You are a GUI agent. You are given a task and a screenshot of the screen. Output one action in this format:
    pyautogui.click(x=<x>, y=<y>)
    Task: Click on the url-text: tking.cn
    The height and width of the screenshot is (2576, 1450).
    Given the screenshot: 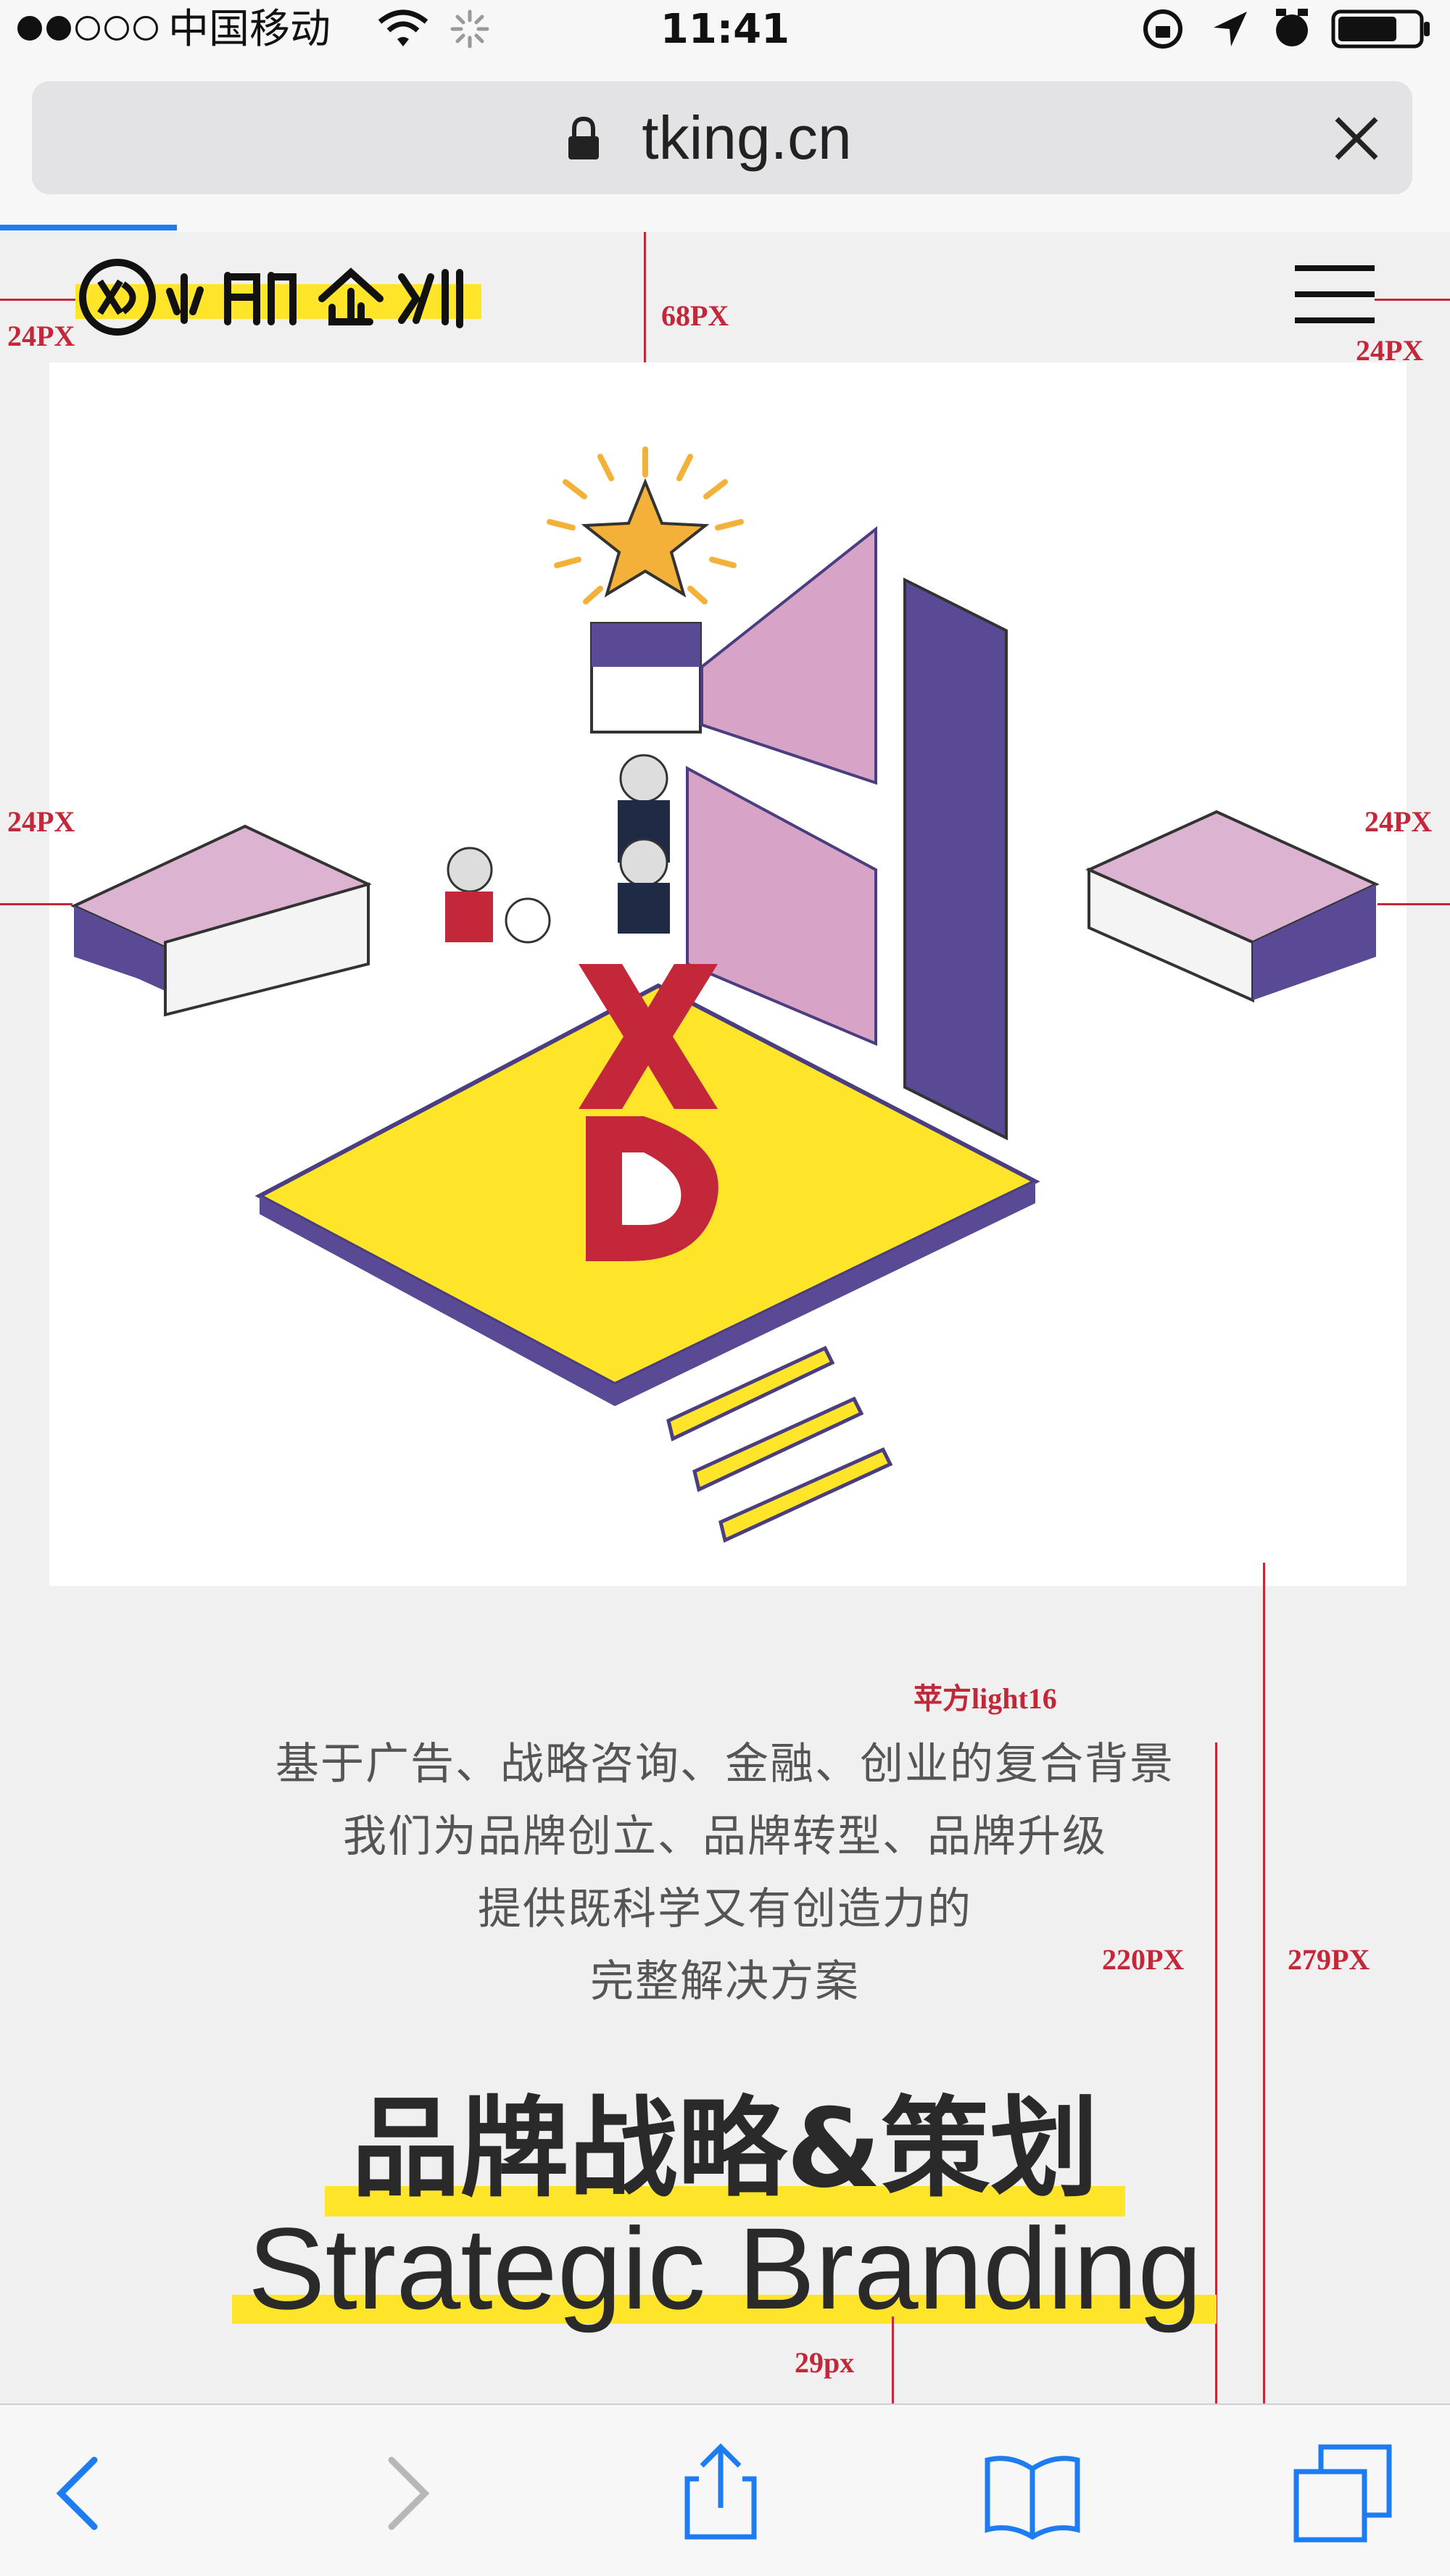 What is the action you would take?
    pyautogui.click(x=725, y=137)
    